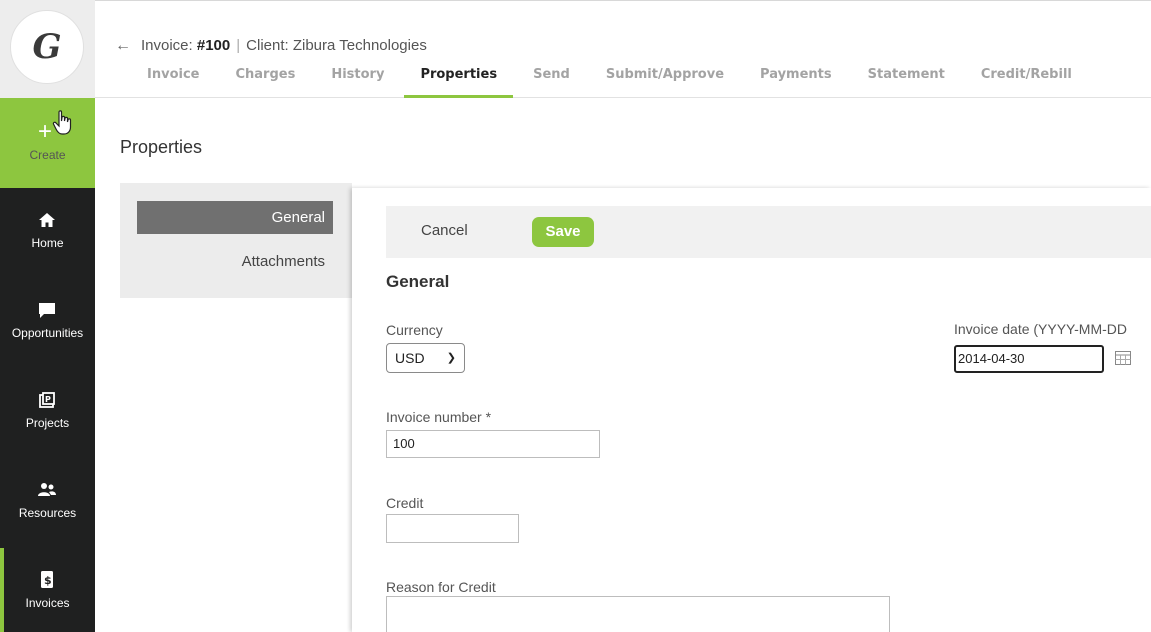 The image size is (1151, 632). Describe the element at coordinates (439, 417) in the screenshot. I see `invoice-number-label: Invoice number *` at that location.